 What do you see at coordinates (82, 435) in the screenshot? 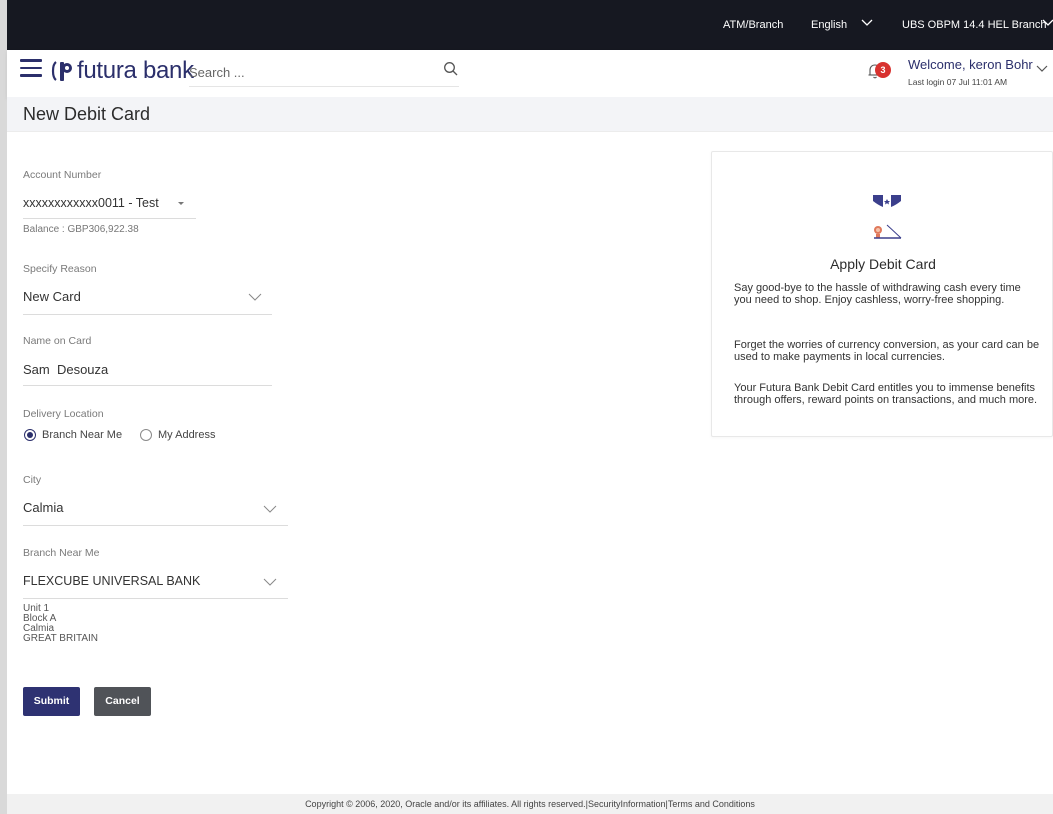
I see `radio-branch-near-me-label: Branch Near Me` at bounding box center [82, 435].